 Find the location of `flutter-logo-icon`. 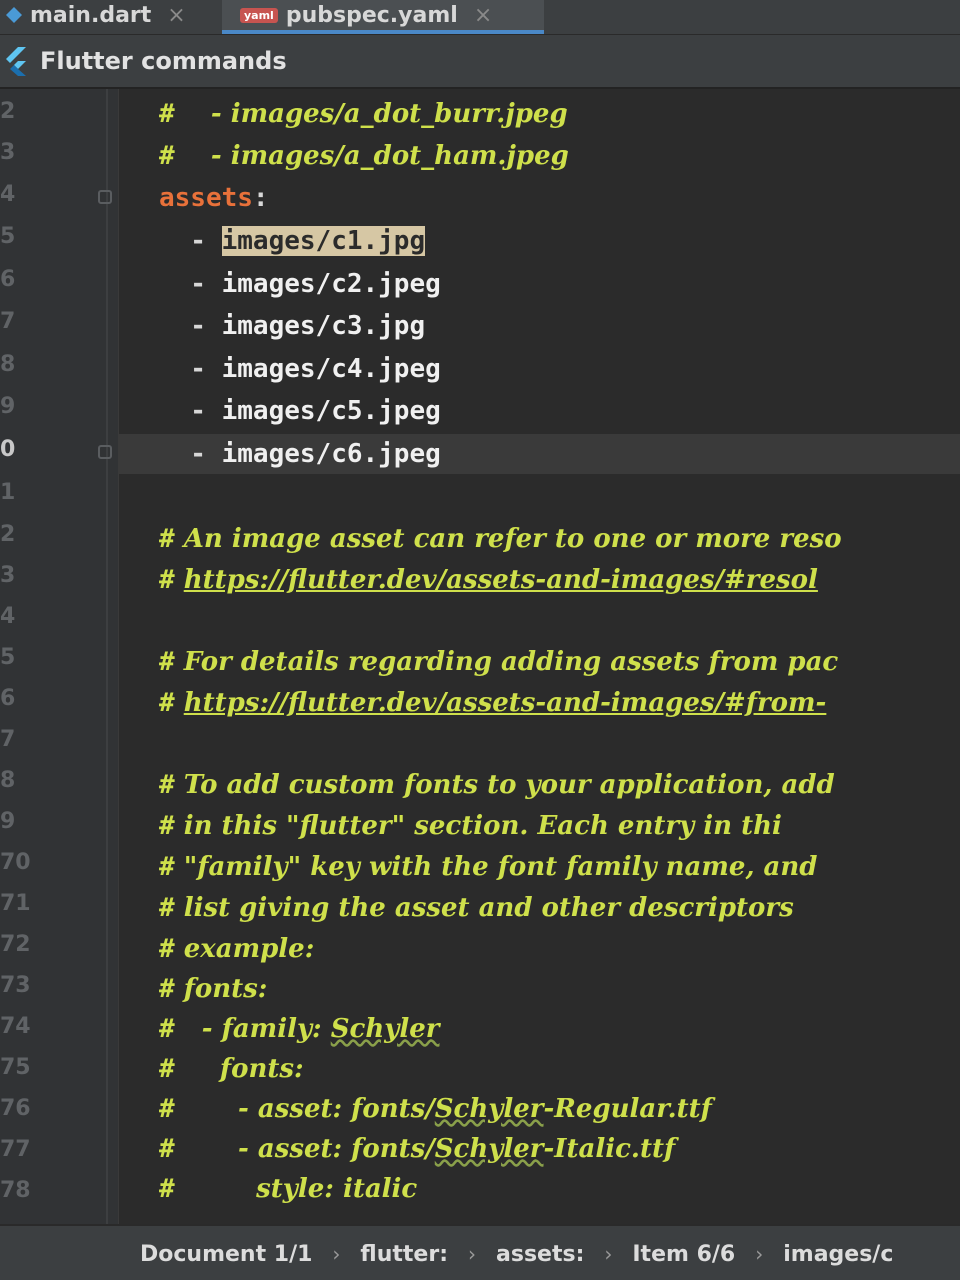

flutter-logo-icon is located at coordinates (15, 61).